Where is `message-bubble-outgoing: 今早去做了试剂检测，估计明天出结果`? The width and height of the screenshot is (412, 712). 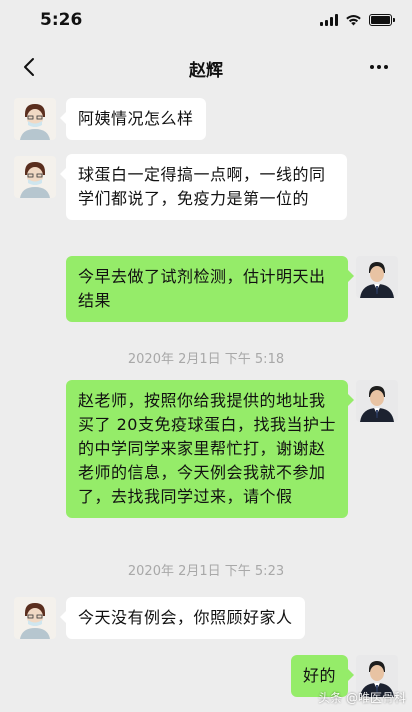
message-bubble-outgoing: 今早去做了试剂检测，估计明天出结果 is located at coordinates (210, 289).